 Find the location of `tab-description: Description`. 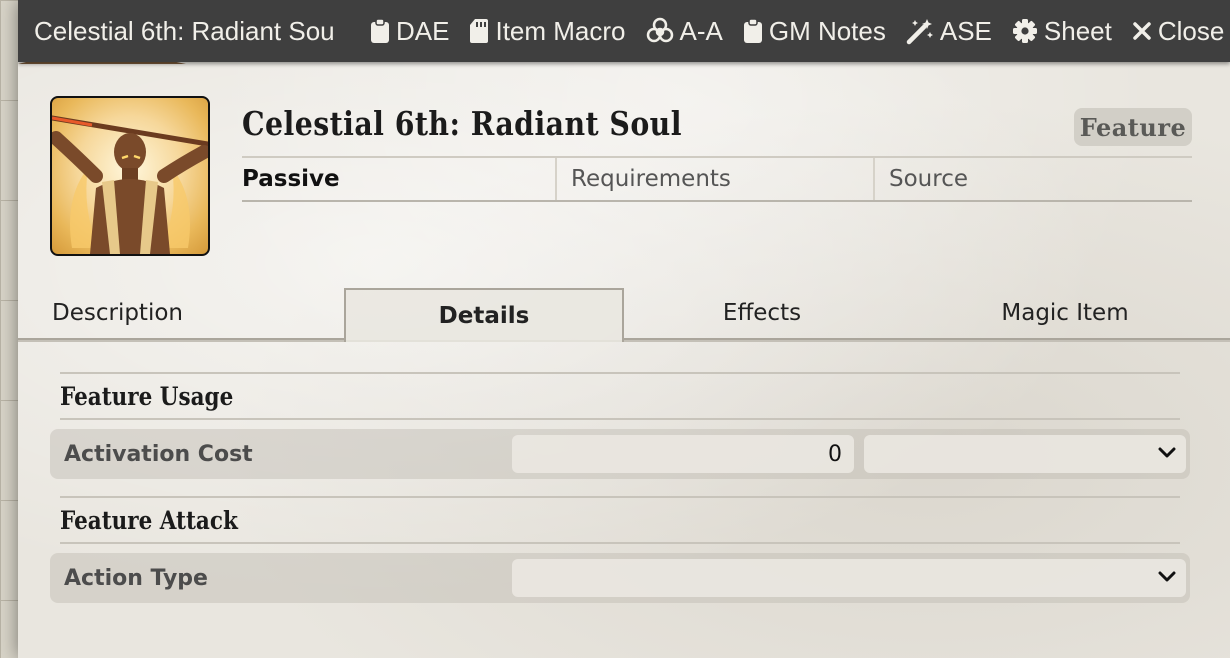

tab-description: Description is located at coordinates (181, 314).